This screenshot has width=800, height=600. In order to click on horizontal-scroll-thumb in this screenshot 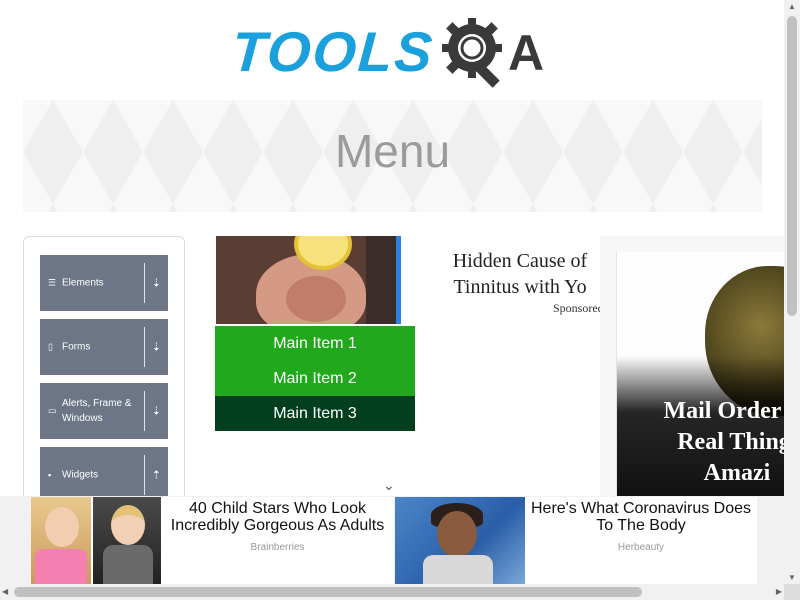, I will do `click(328, 592)`.